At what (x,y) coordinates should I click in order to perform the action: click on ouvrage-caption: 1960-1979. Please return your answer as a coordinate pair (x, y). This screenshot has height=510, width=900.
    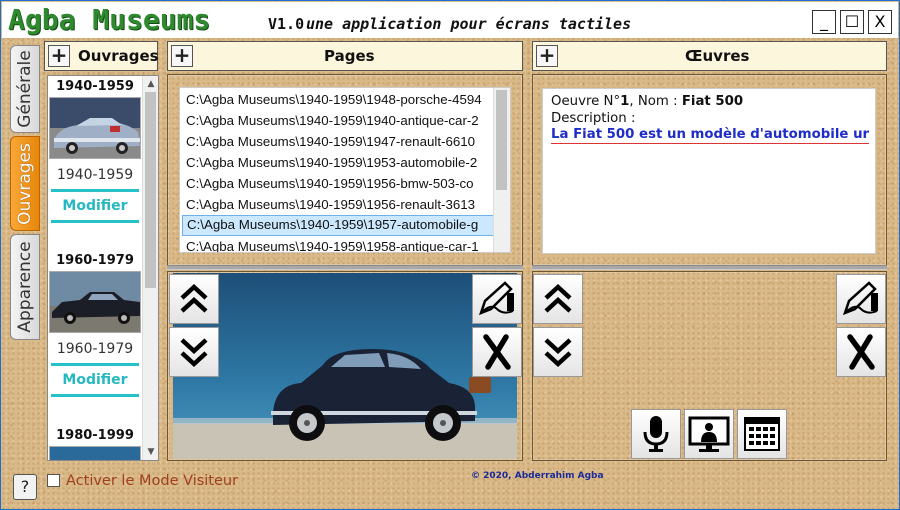
    Looking at the image, I should click on (95, 349).